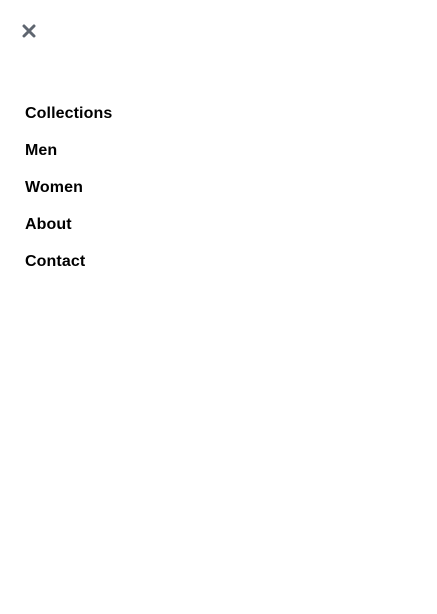 The width and height of the screenshot is (437, 614). I want to click on nav-item-contact: Contact, so click(68, 261).